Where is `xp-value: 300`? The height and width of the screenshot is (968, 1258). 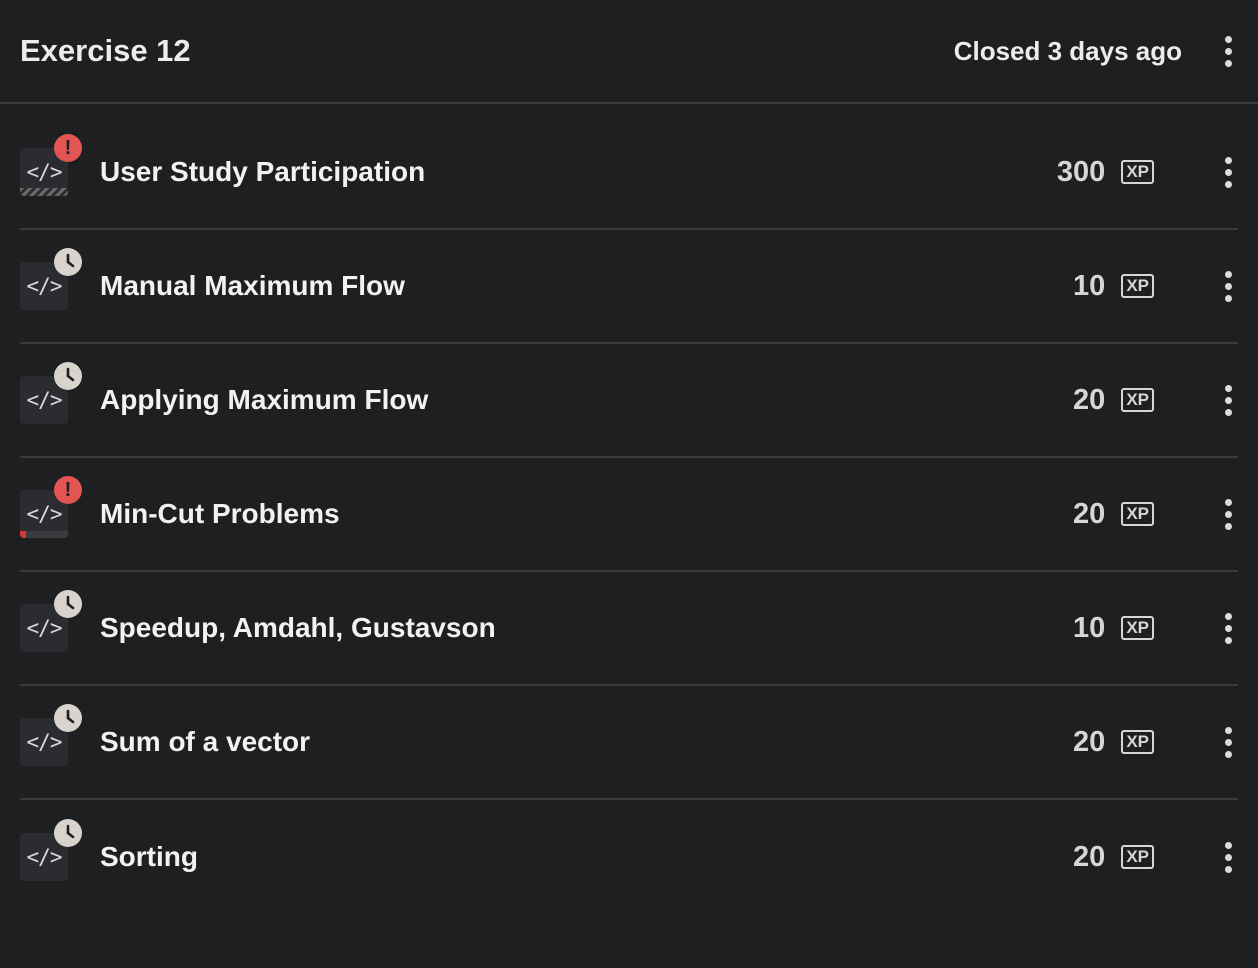 xp-value: 300 is located at coordinates (1081, 171).